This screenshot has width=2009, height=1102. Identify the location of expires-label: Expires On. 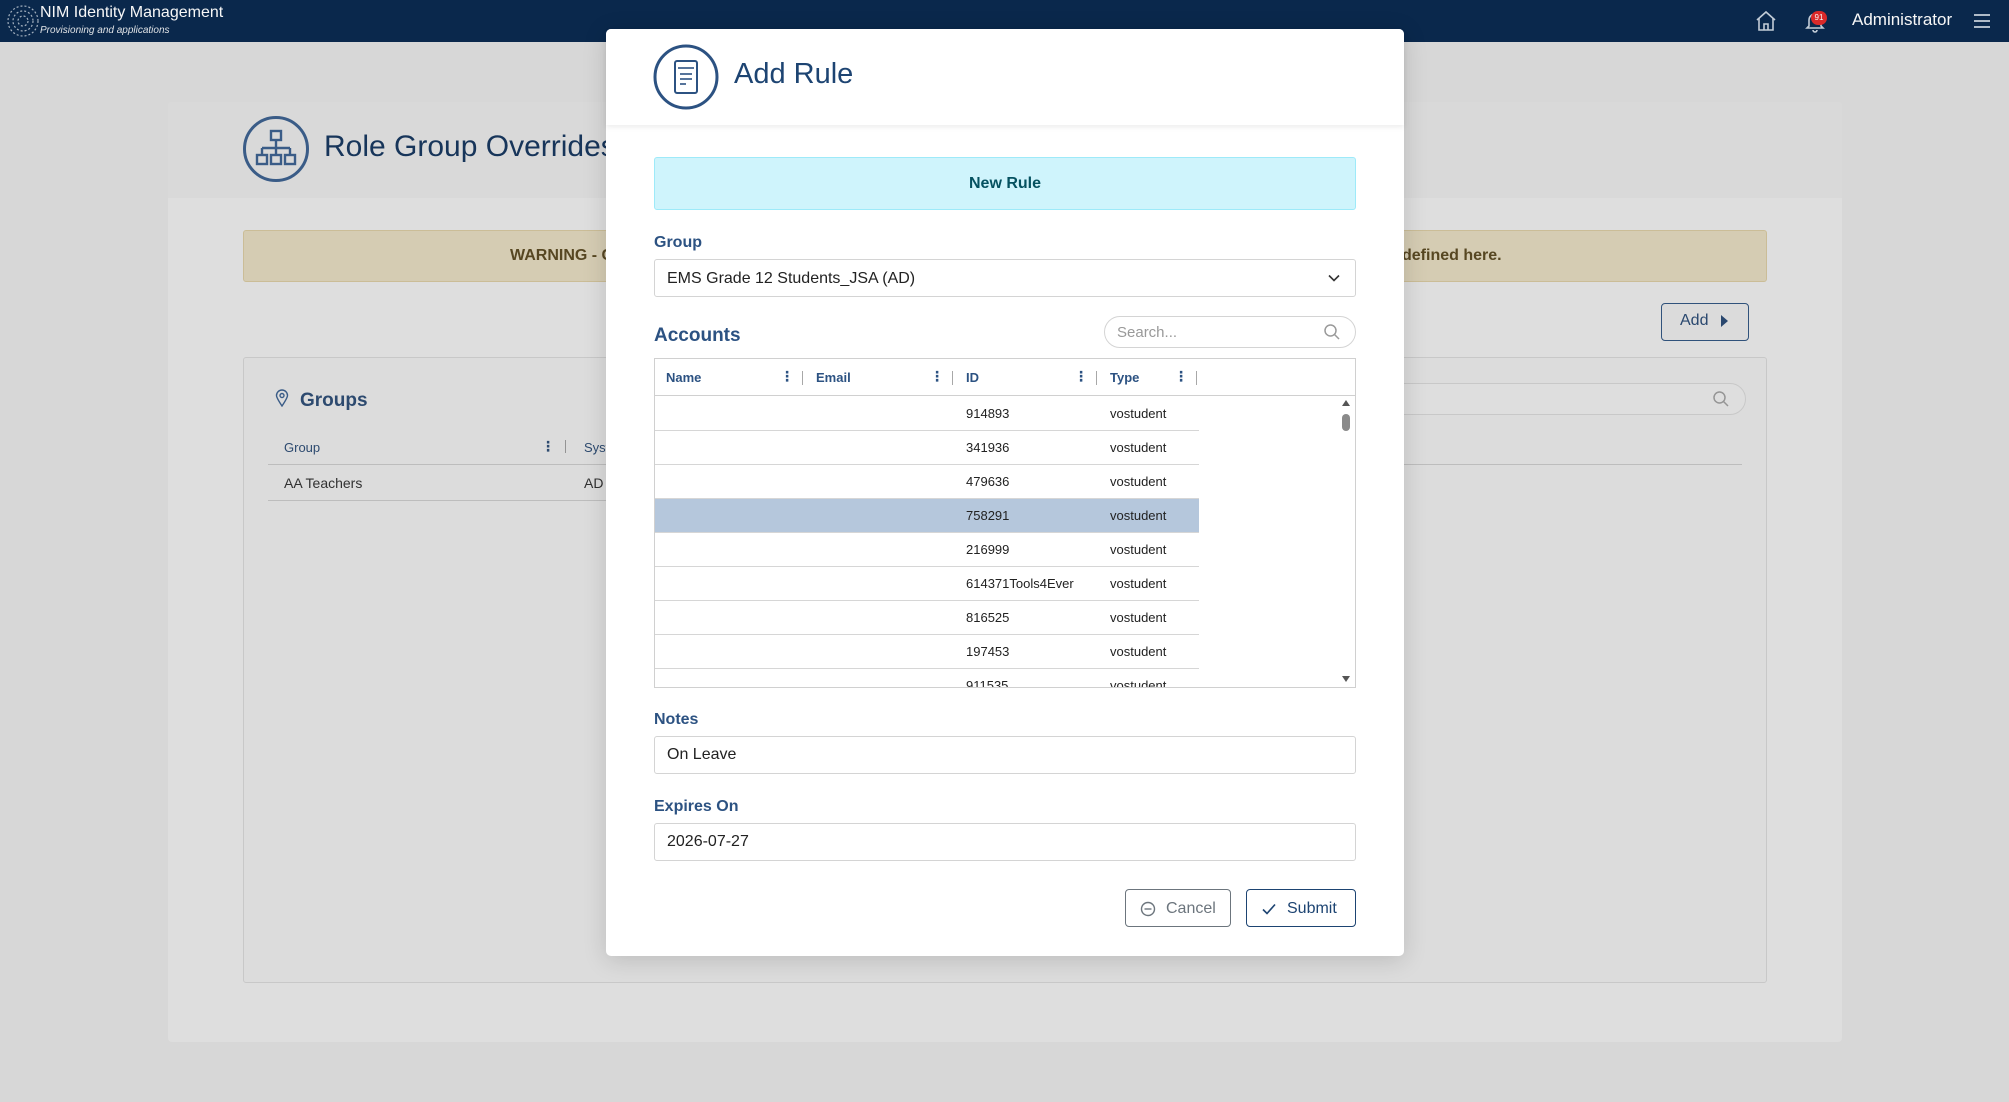
(696, 806).